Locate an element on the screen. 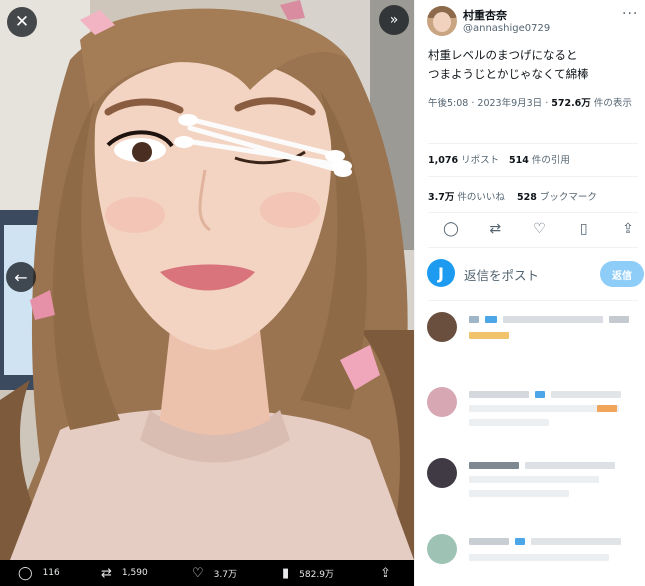  views-label: 件の表示 is located at coordinates (611, 103).